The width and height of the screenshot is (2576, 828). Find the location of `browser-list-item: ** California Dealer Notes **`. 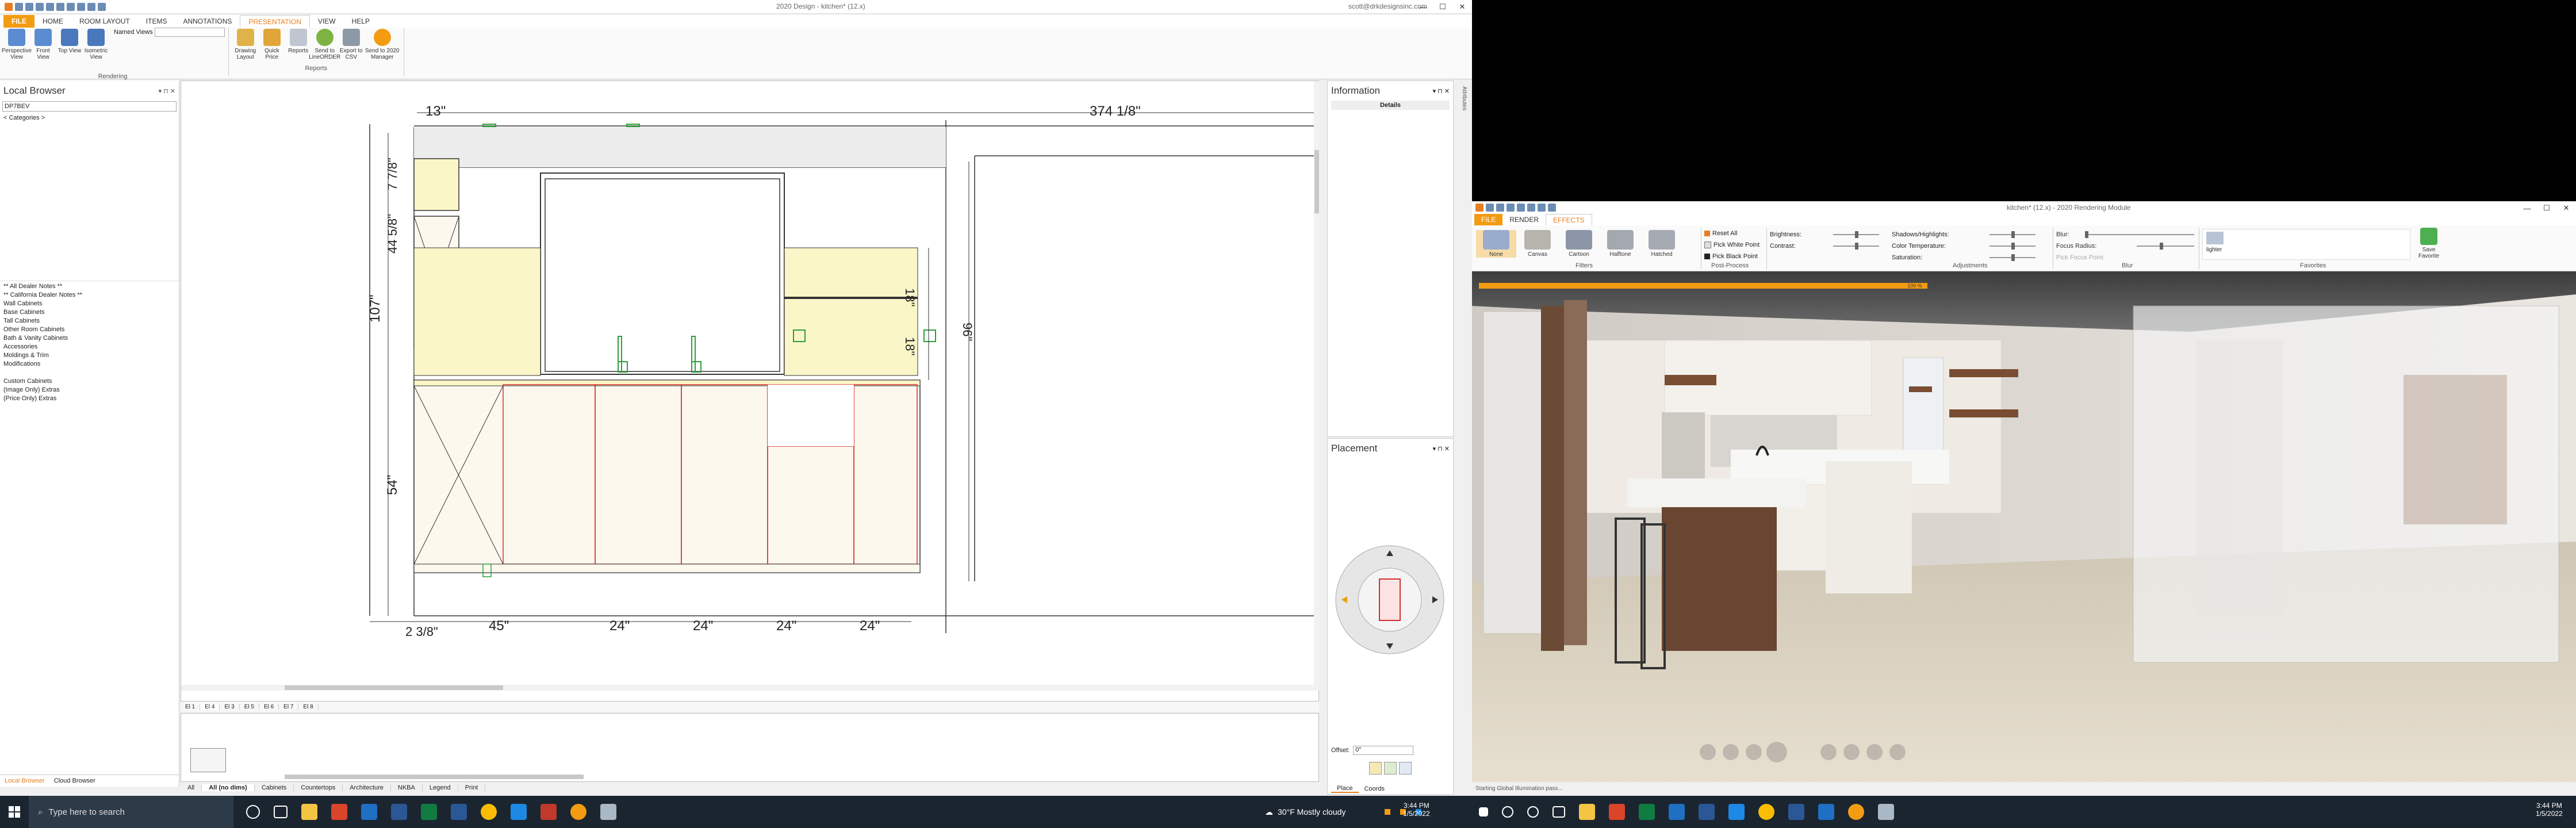

browser-list-item: ** California Dealer Notes ** is located at coordinates (89, 295).